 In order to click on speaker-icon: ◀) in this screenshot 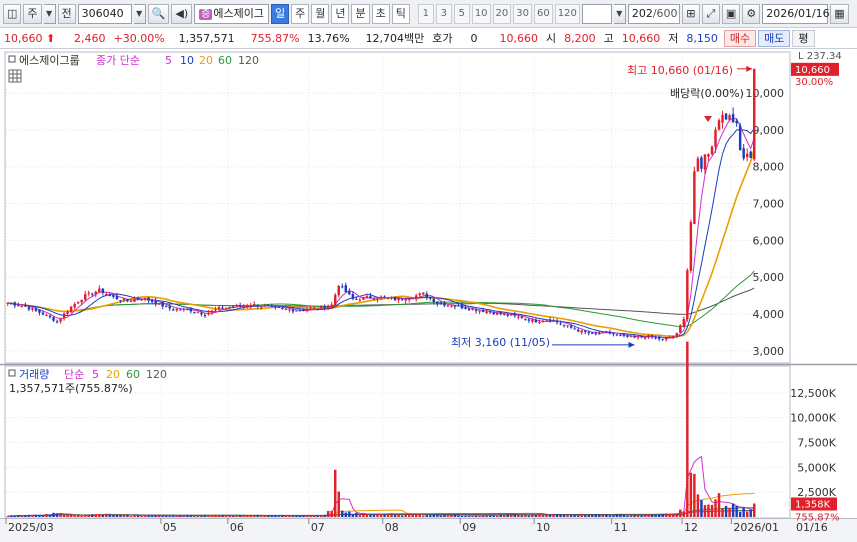, I will do `click(182, 13)`.